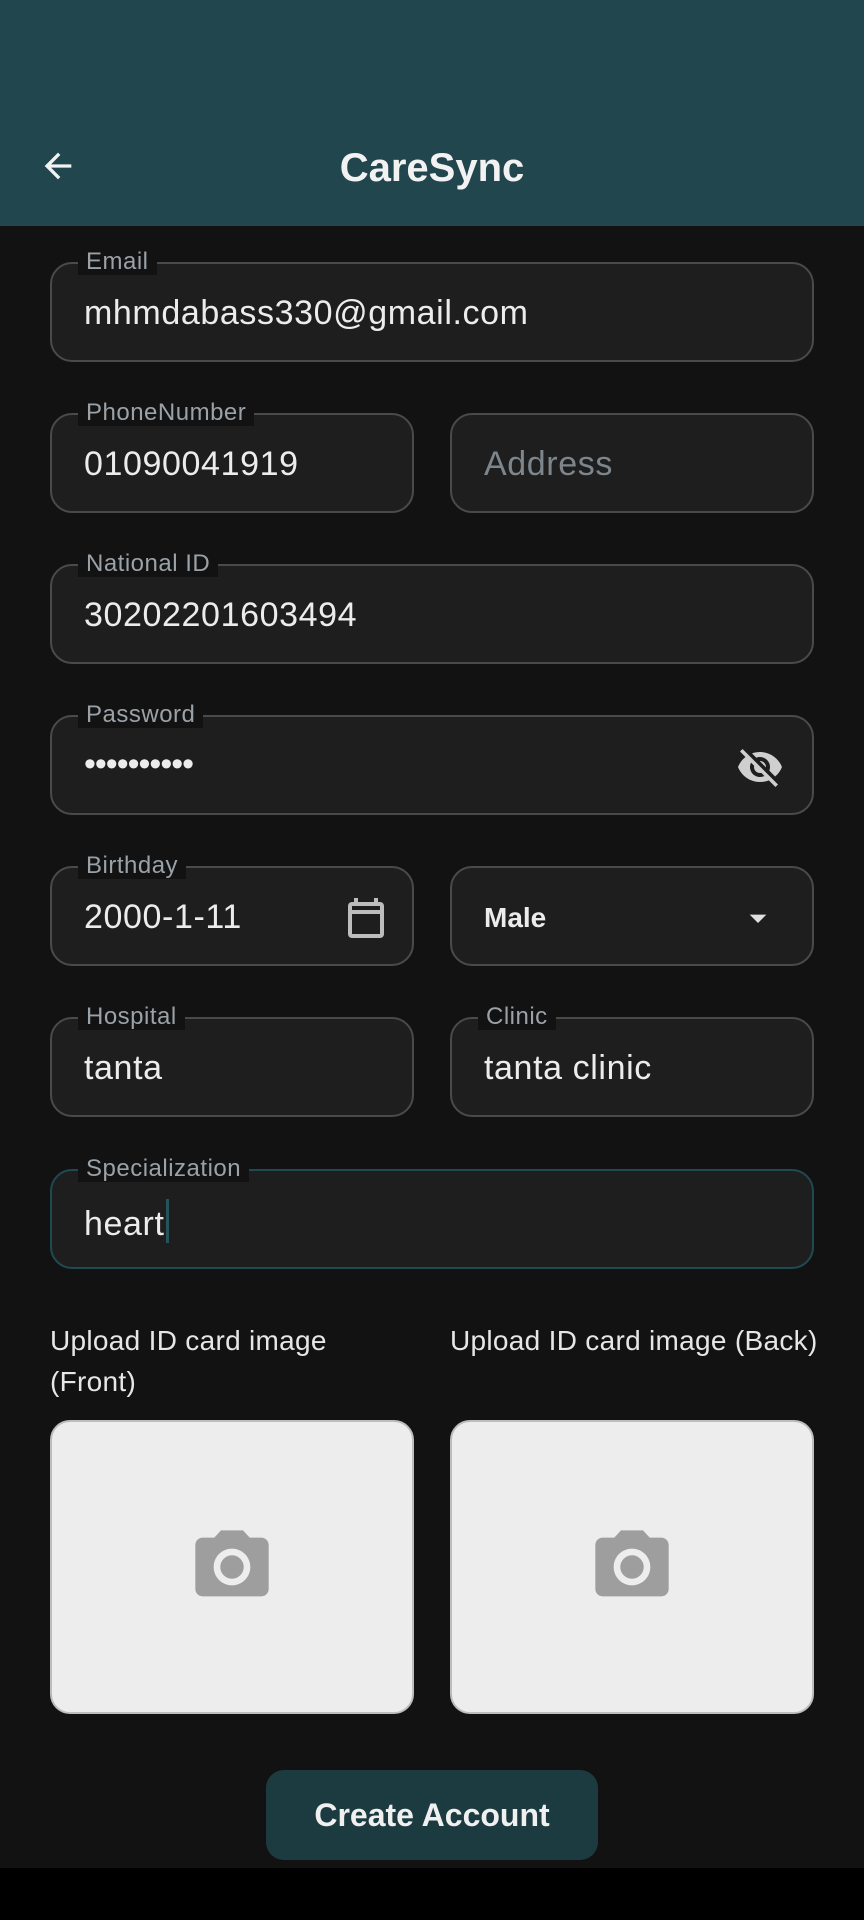 This screenshot has width=864, height=1920. I want to click on create-account-button: Create Account, so click(432, 1815).